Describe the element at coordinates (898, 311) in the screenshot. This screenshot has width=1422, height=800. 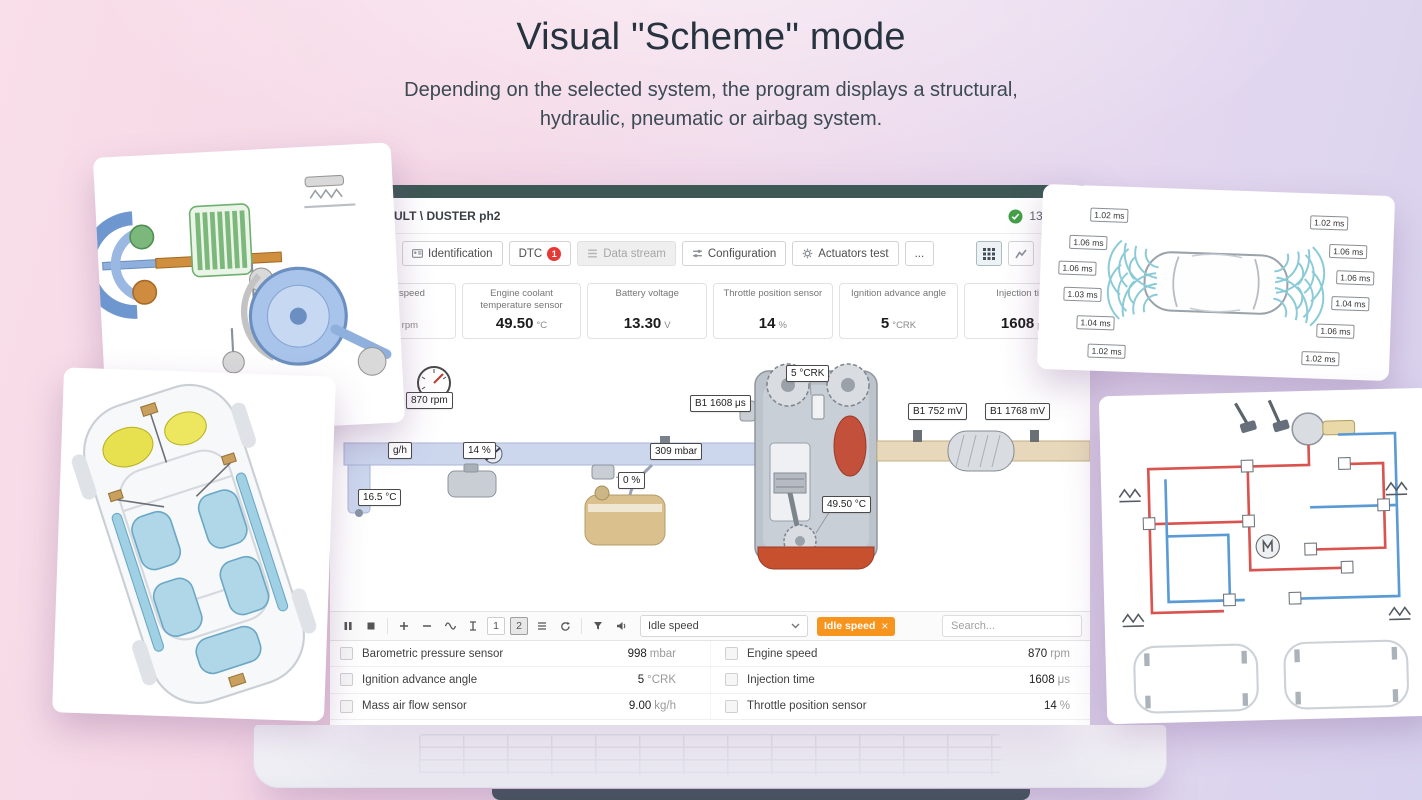
I see `sensor-card-ignition-advance: Ignition advance angle 5 °CRK` at that location.